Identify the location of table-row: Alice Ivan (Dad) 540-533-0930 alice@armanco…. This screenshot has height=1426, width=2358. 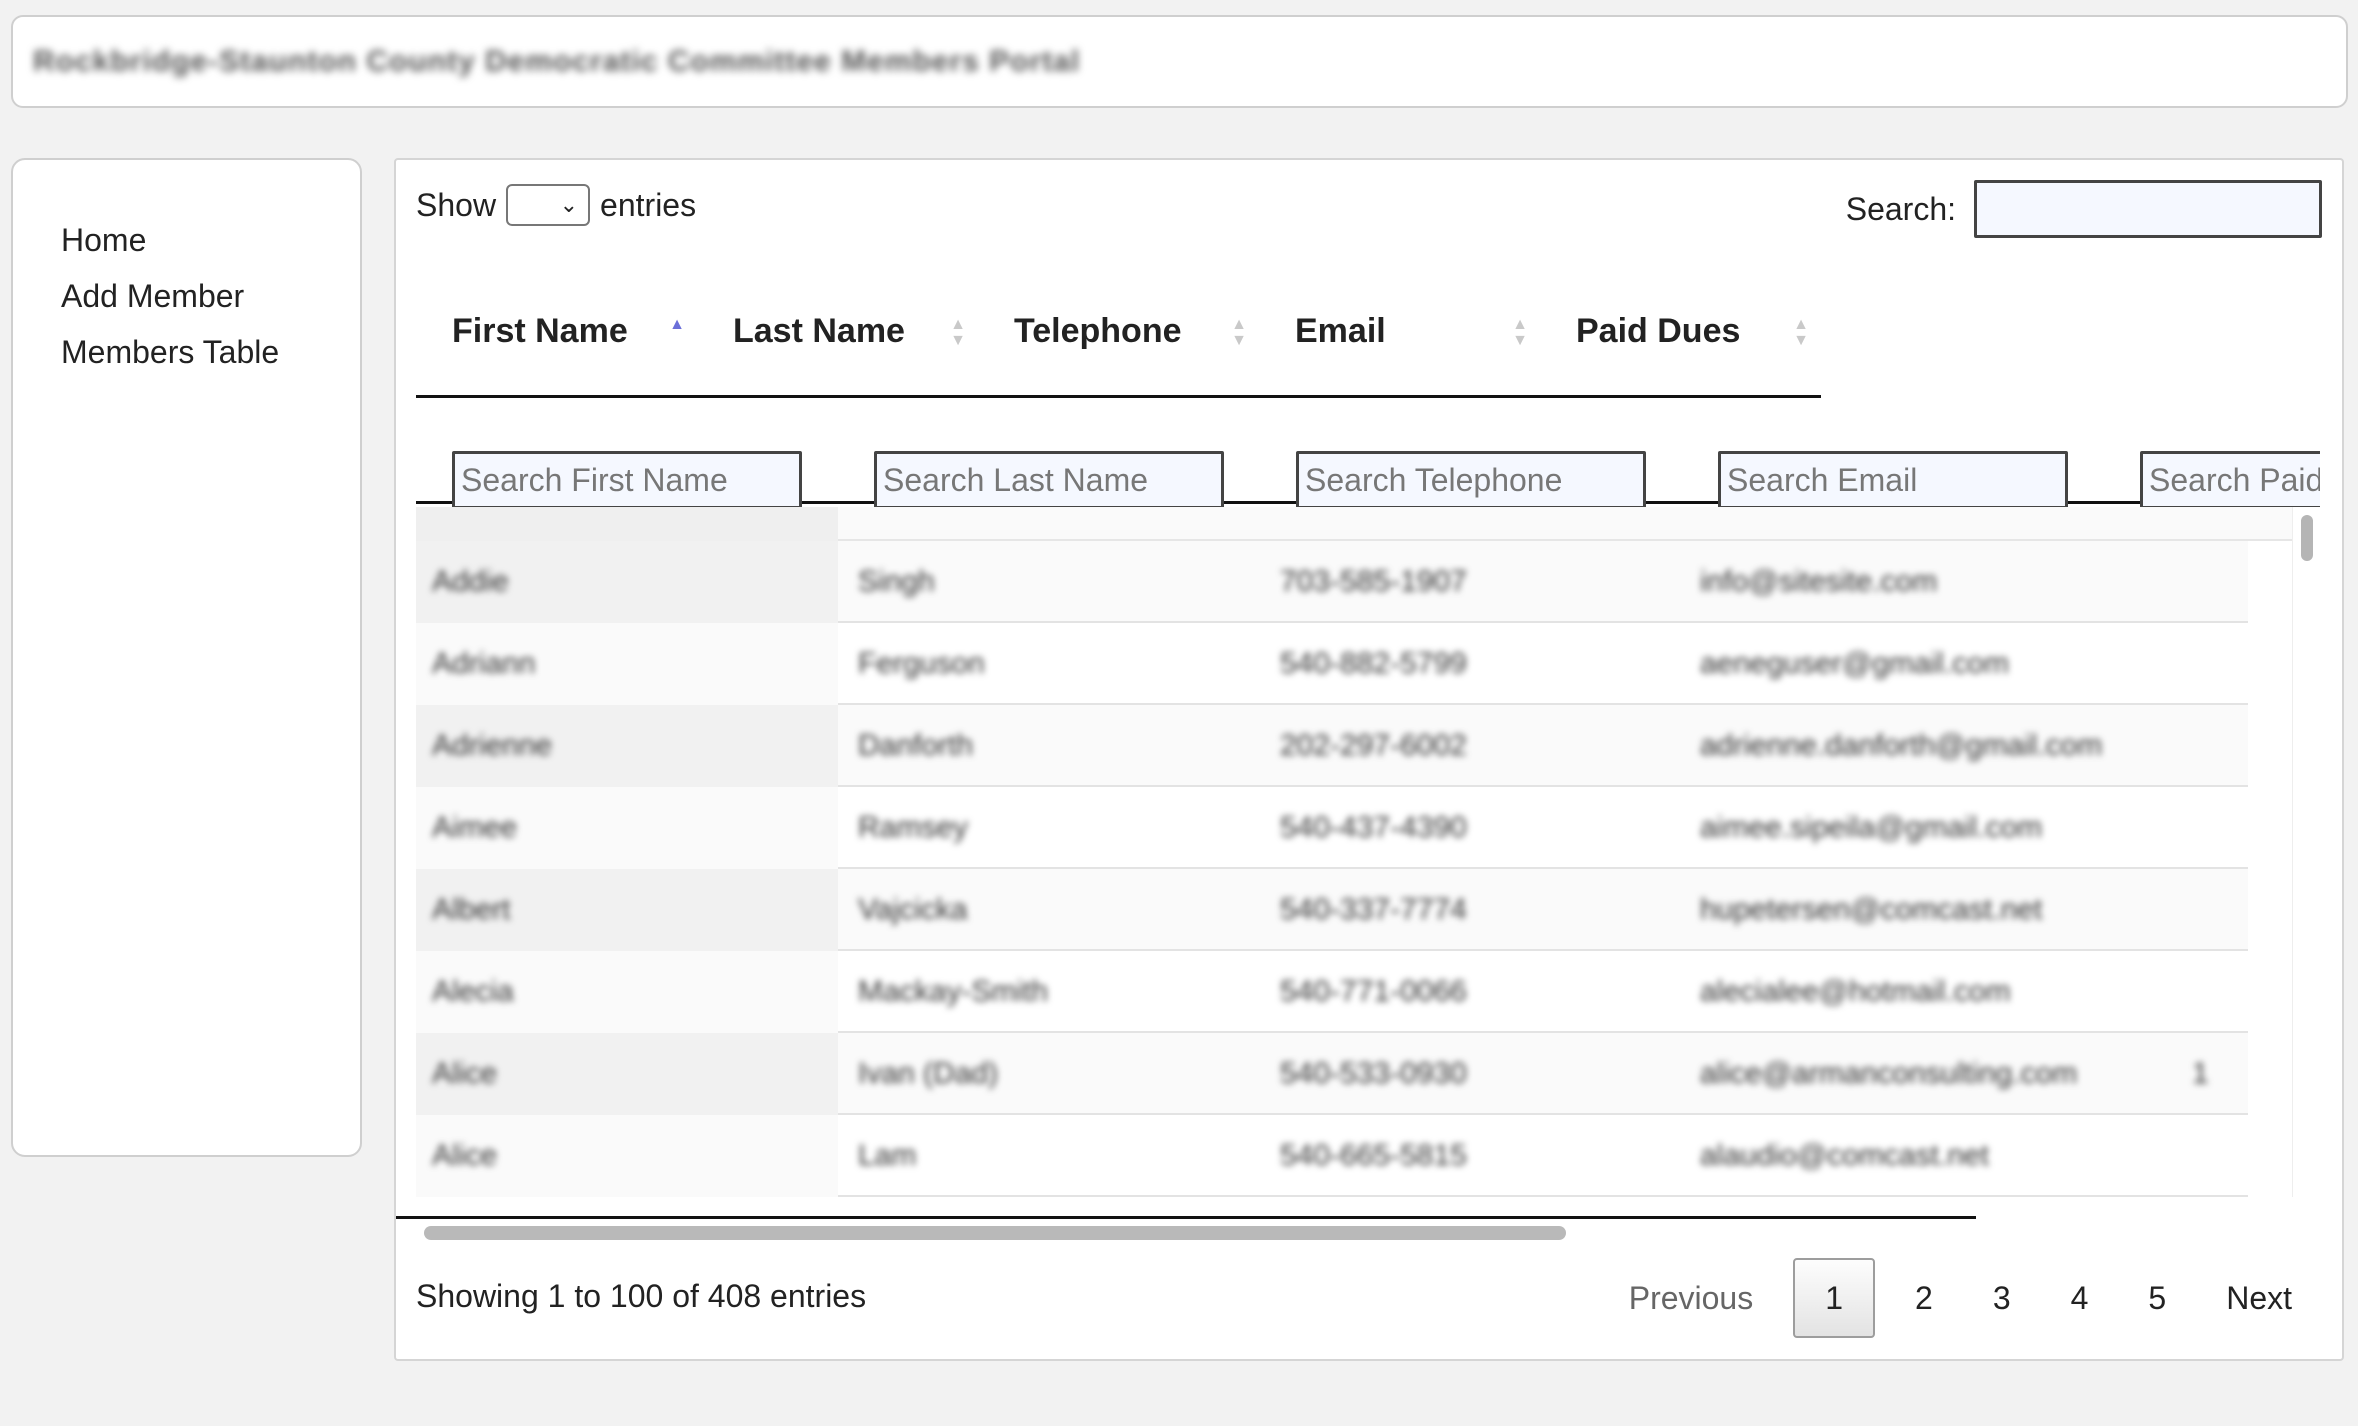
(1332, 1074).